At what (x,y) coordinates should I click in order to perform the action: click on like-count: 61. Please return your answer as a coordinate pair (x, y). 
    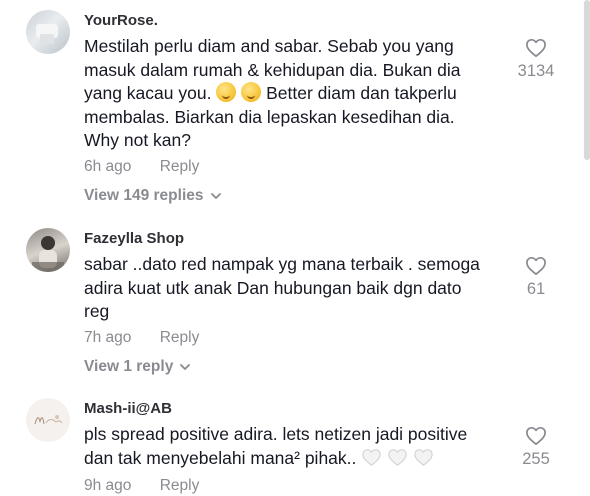
    Looking at the image, I should click on (536, 289).